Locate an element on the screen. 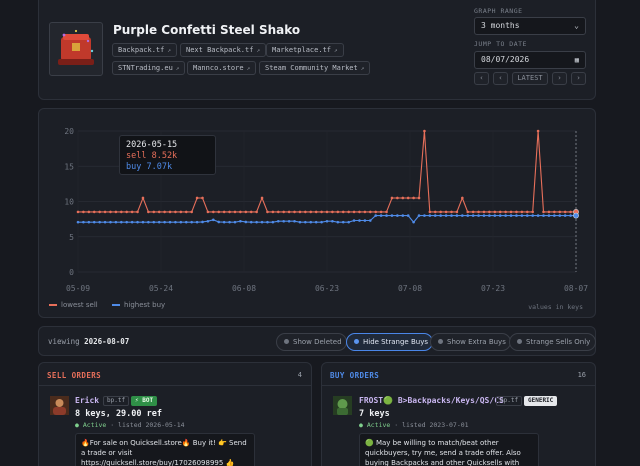 Image resolution: width=640 pixels, height=466 pixels. toggle-strange-sells-only: Strange Sells Only is located at coordinates (552, 342).